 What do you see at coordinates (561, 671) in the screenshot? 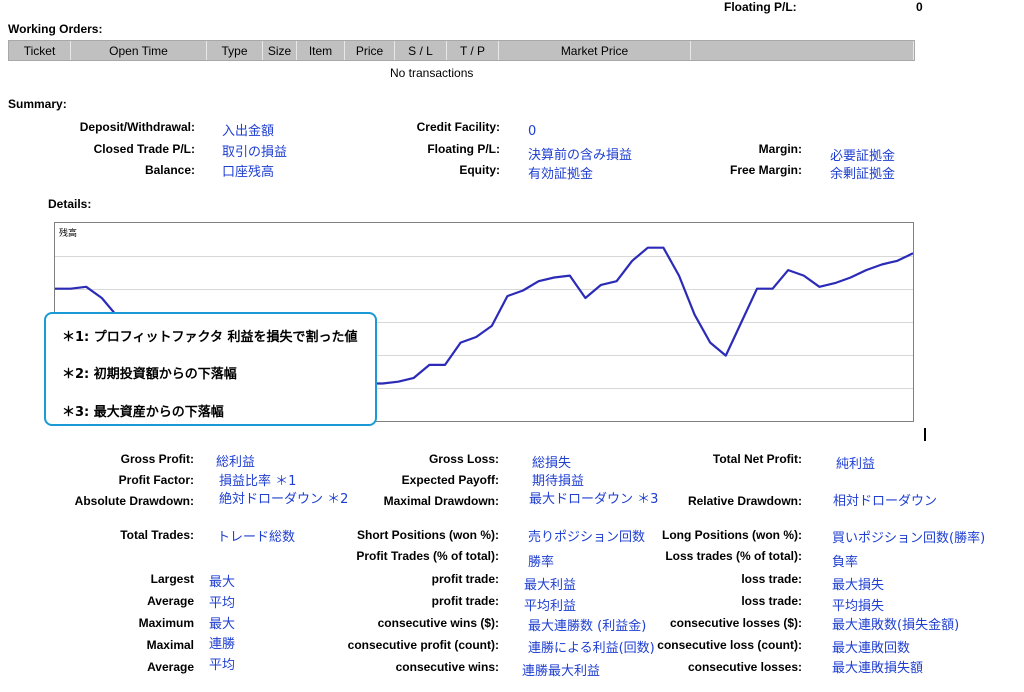
I see `avg-consecutive-wins-value: 連勝最大利益` at bounding box center [561, 671].